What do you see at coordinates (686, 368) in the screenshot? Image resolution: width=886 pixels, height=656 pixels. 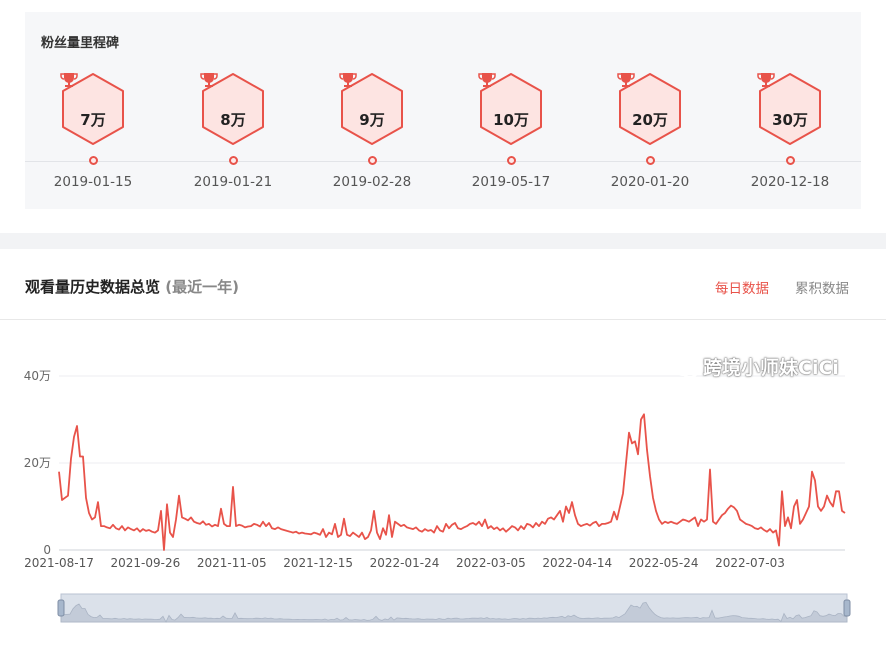 I see `wechat-icon` at bounding box center [686, 368].